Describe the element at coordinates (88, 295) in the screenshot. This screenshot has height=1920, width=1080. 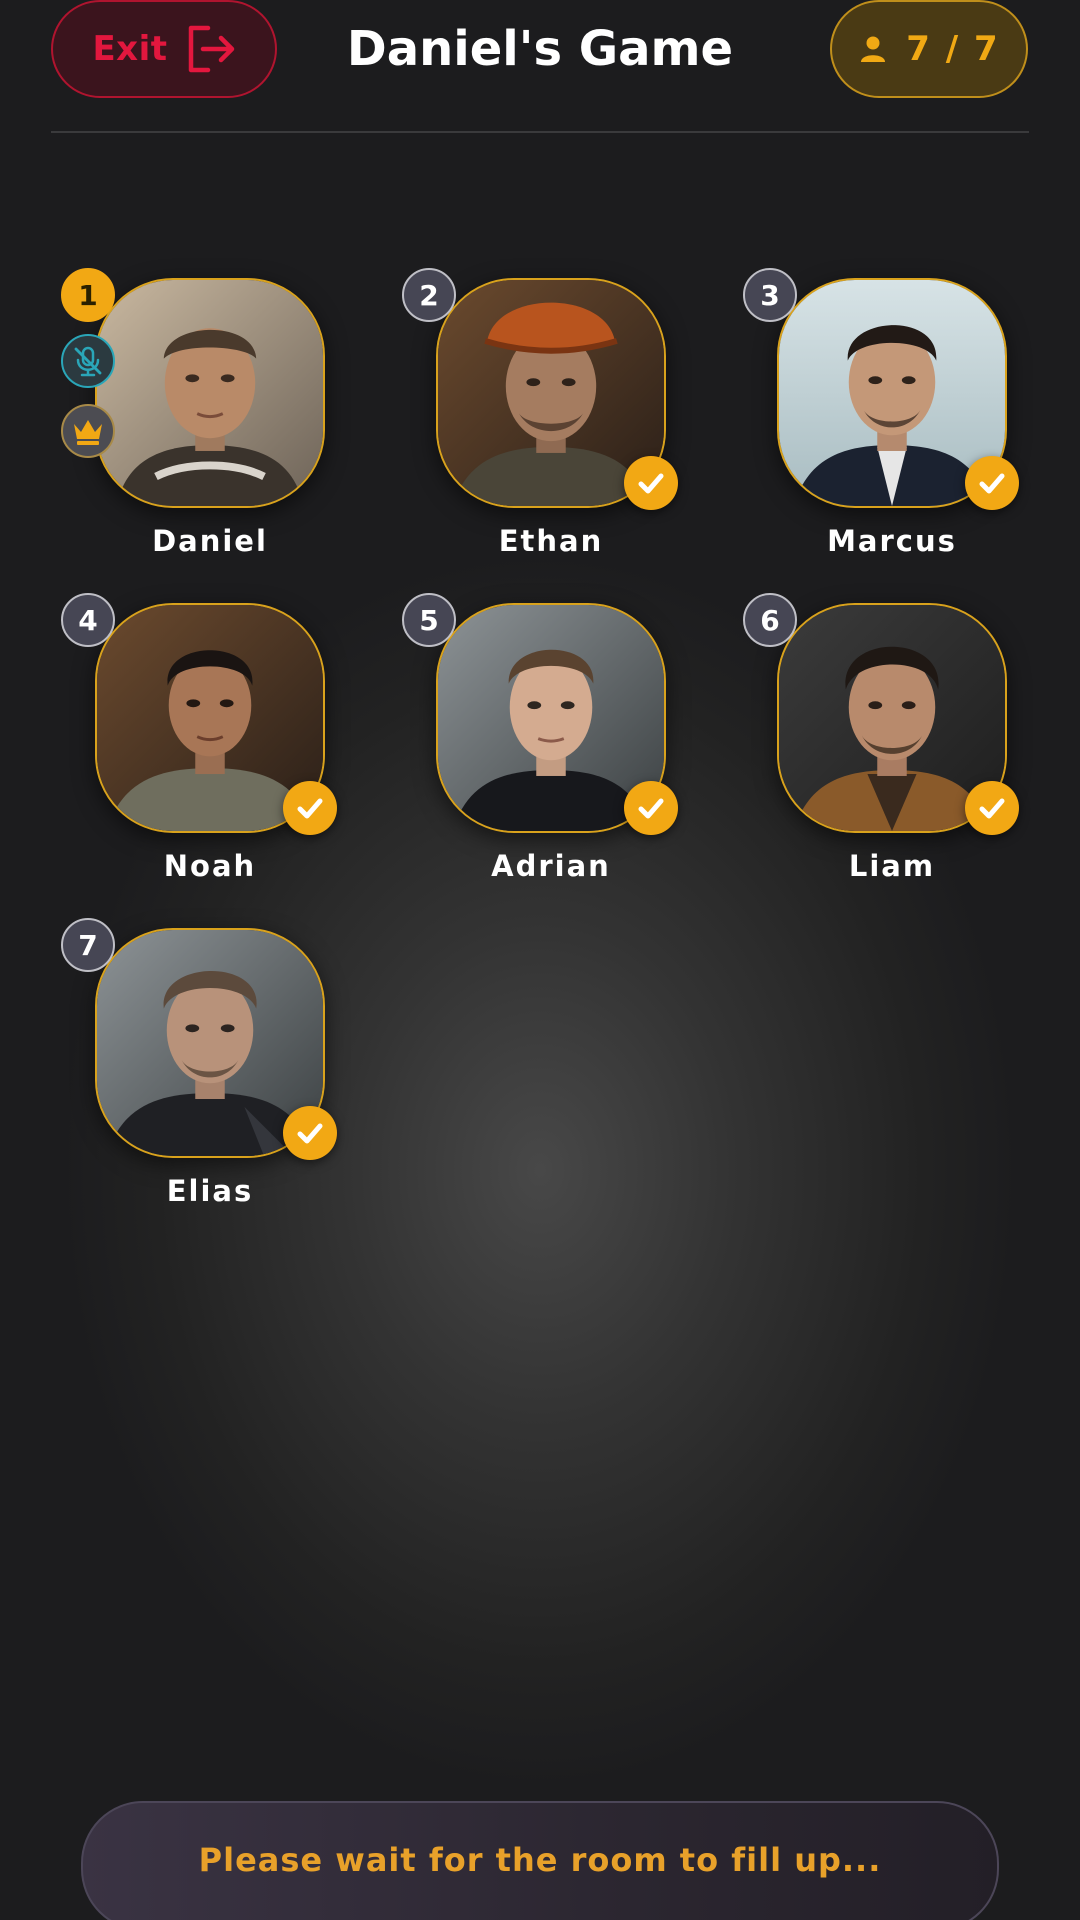
I see `player-number-badge: 1` at that location.